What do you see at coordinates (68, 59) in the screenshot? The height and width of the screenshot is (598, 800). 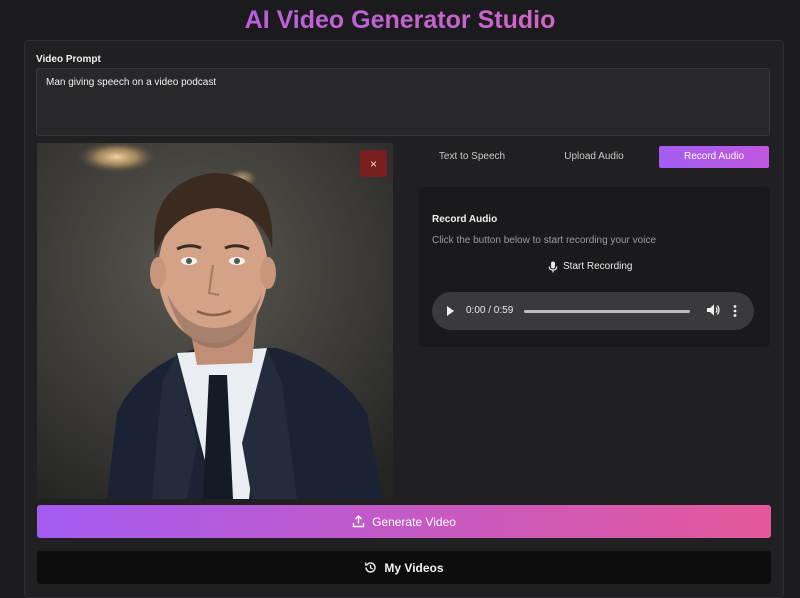 I see `prompt-label: Video Prompt` at bounding box center [68, 59].